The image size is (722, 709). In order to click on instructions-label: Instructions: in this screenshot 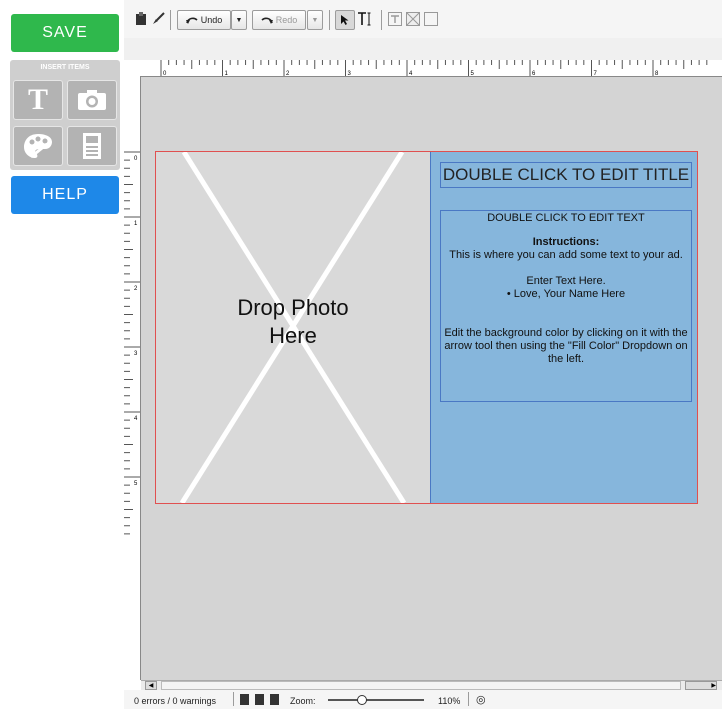, I will do `click(566, 242)`.